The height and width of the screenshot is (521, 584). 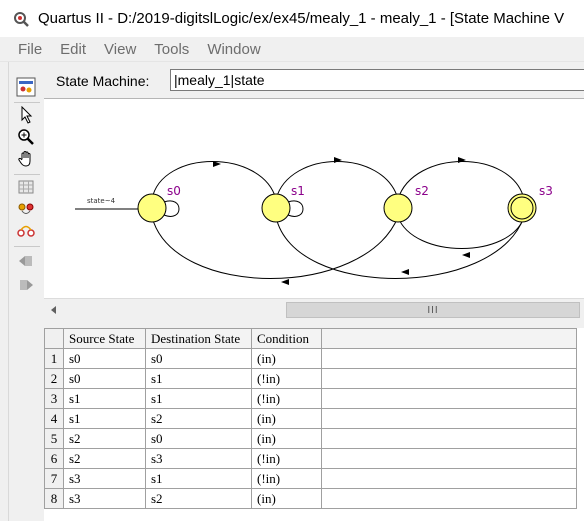 I want to click on table-row: 6 s2 s3 (!in), so click(x=310, y=458).